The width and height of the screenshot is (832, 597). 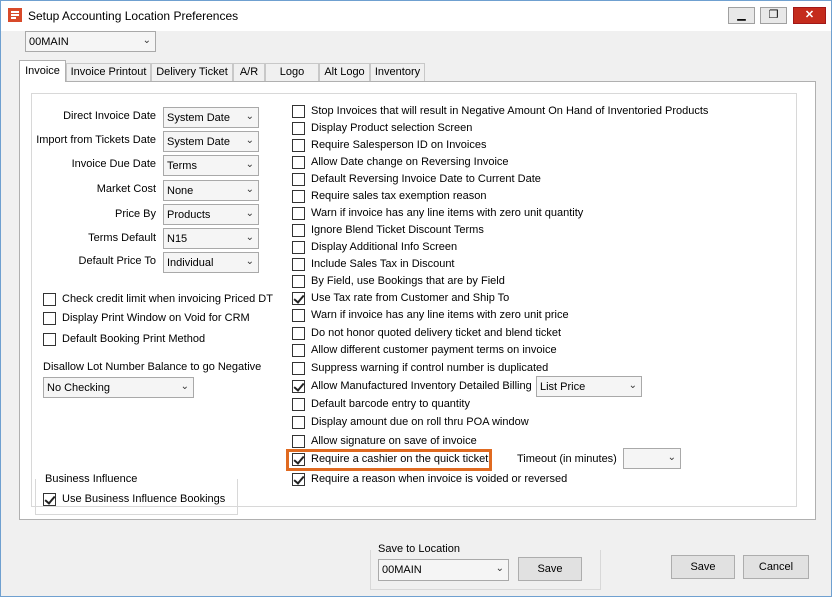 What do you see at coordinates (443, 570) in the screenshot?
I see `save-location-select: 00MAIN ⌄` at bounding box center [443, 570].